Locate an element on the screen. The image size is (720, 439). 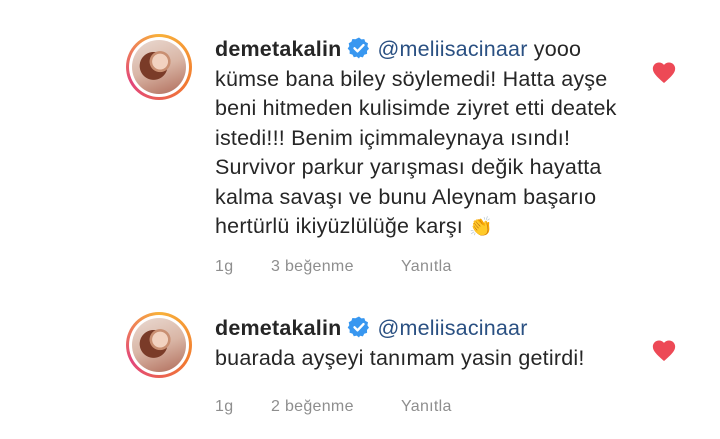
comment-meta: 1g 2 beğenme Yanıtla is located at coordinates (425, 407).